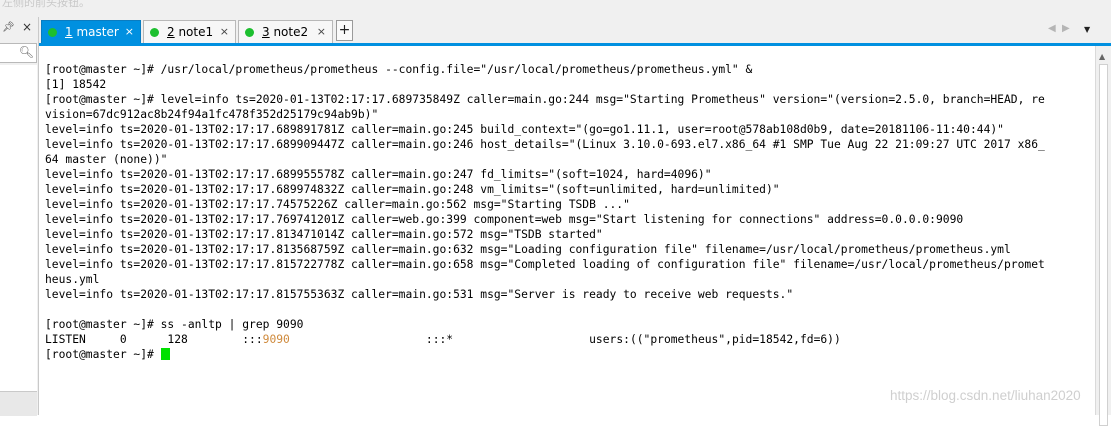  I want to click on tab-label: note2, so click(289, 32).